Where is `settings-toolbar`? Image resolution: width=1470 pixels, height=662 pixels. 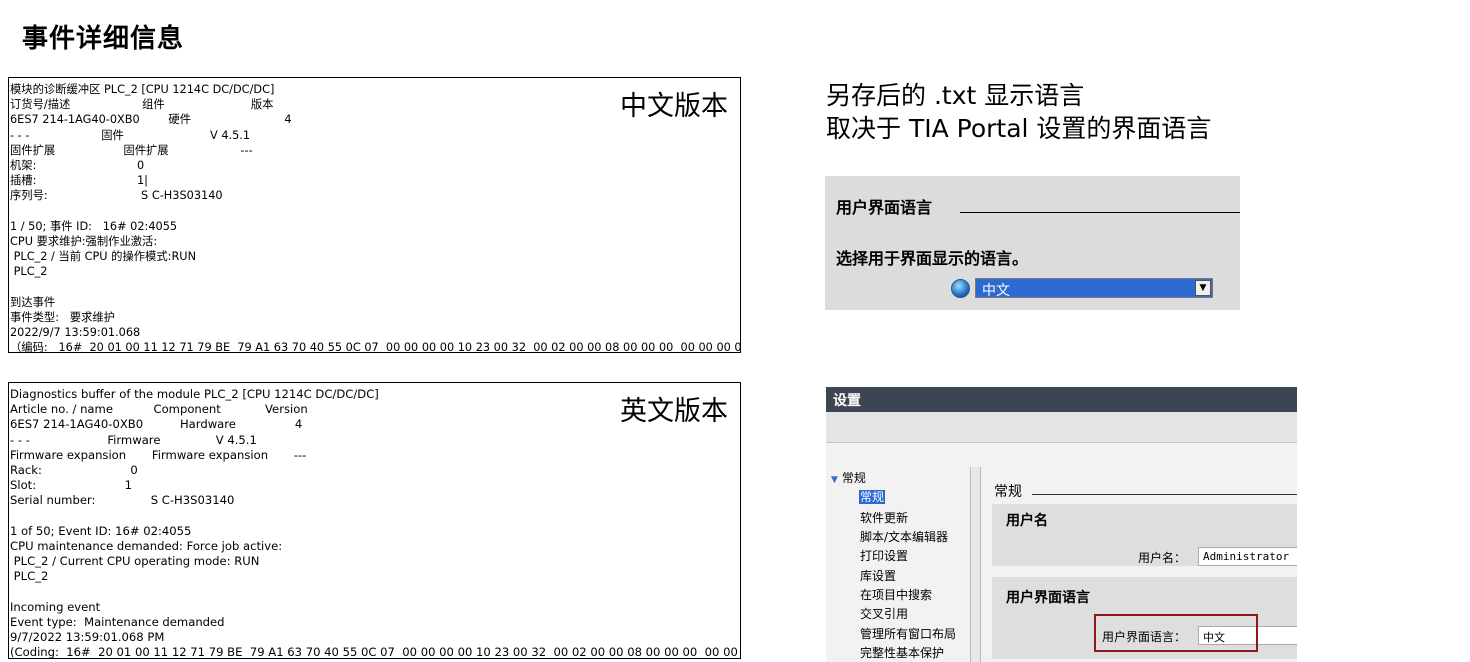
settings-toolbar is located at coordinates (1061, 427).